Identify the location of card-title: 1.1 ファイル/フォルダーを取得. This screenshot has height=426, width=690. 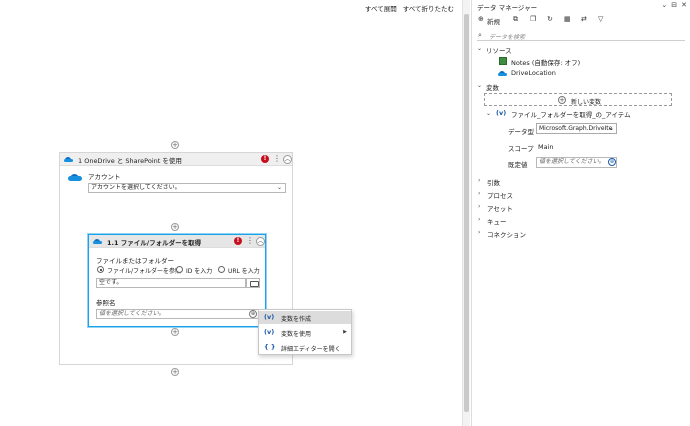
(154, 243).